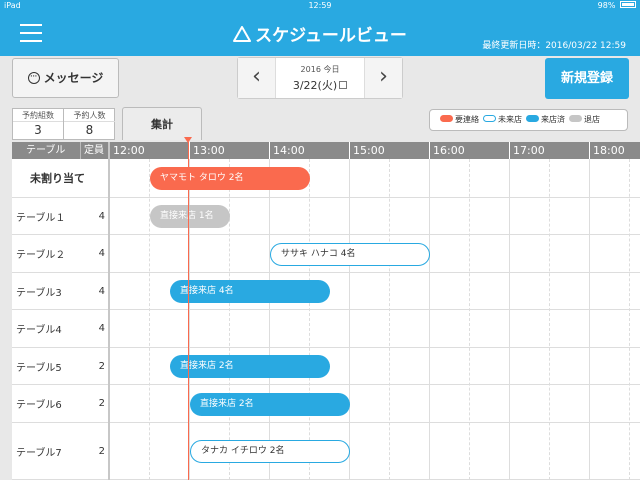  What do you see at coordinates (46, 451) in the screenshot?
I see `table-name: テーブル7` at bounding box center [46, 451].